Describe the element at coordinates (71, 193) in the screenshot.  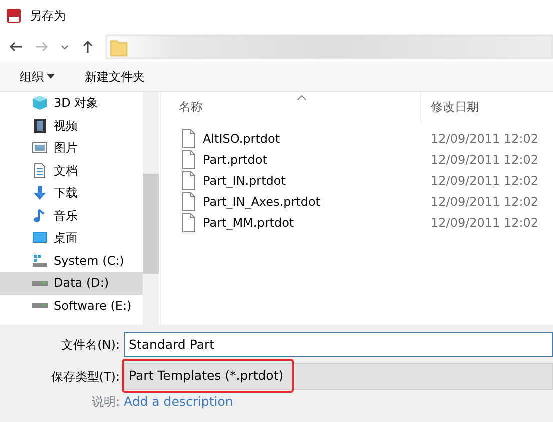
I see `sidebar-item: 下载` at that location.